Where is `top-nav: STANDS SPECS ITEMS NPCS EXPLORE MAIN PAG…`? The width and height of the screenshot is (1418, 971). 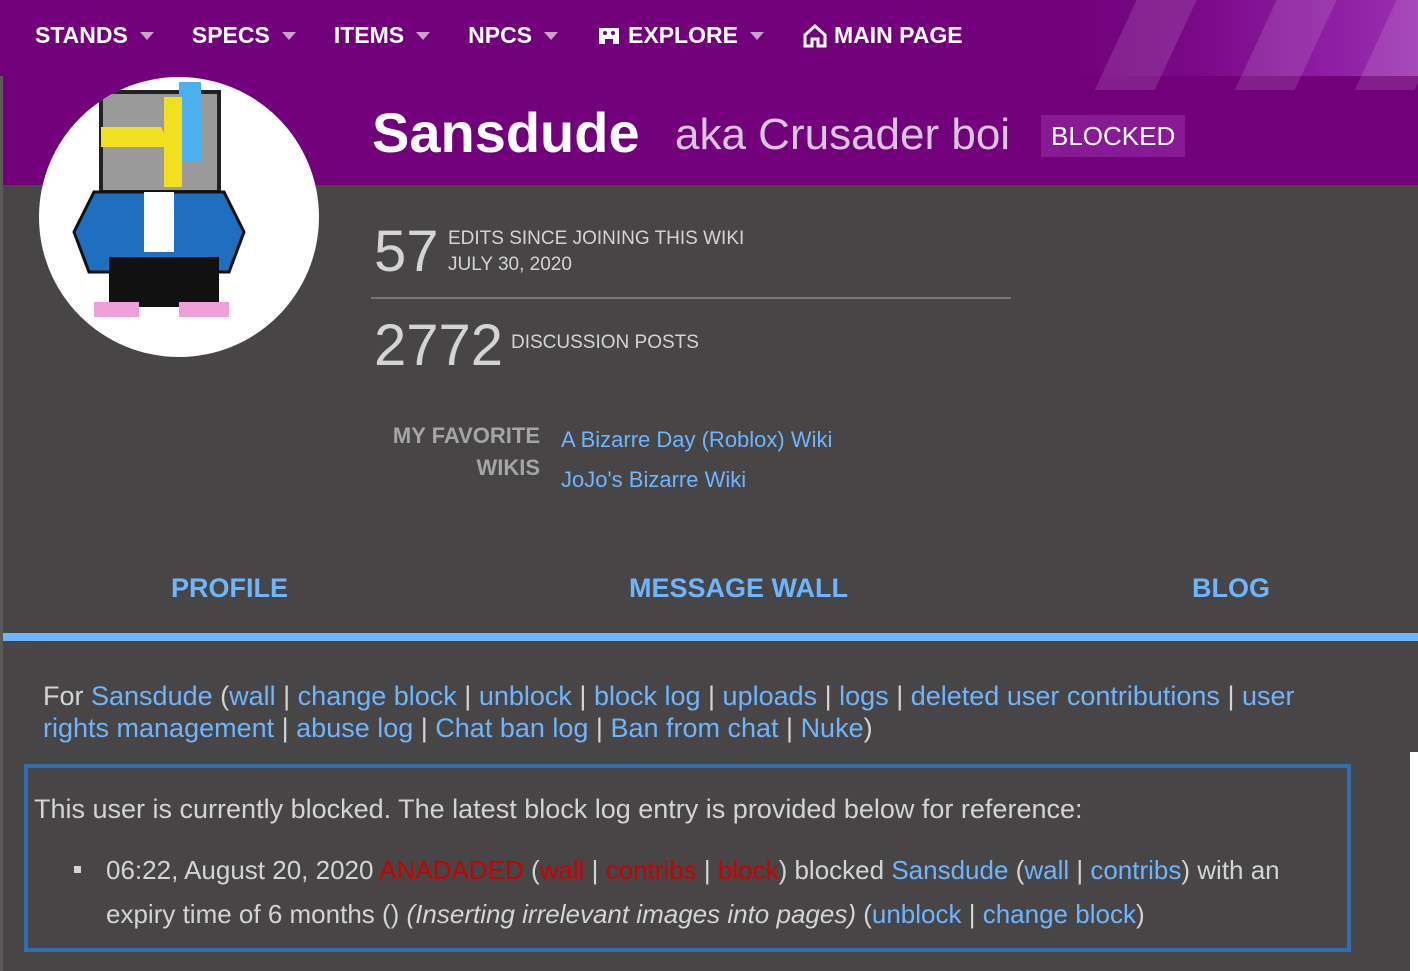
top-nav: STANDS SPECS ITEMS NPCS EXPLORE MAIN PAG… is located at coordinates (518, 35).